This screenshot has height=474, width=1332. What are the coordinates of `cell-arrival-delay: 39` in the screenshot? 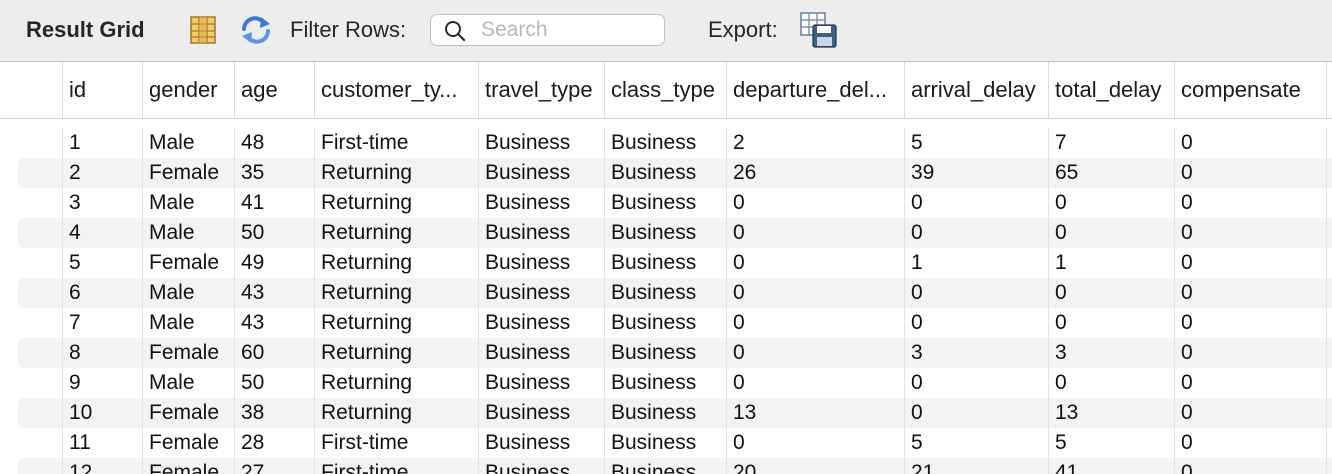 It's located at (976, 173).